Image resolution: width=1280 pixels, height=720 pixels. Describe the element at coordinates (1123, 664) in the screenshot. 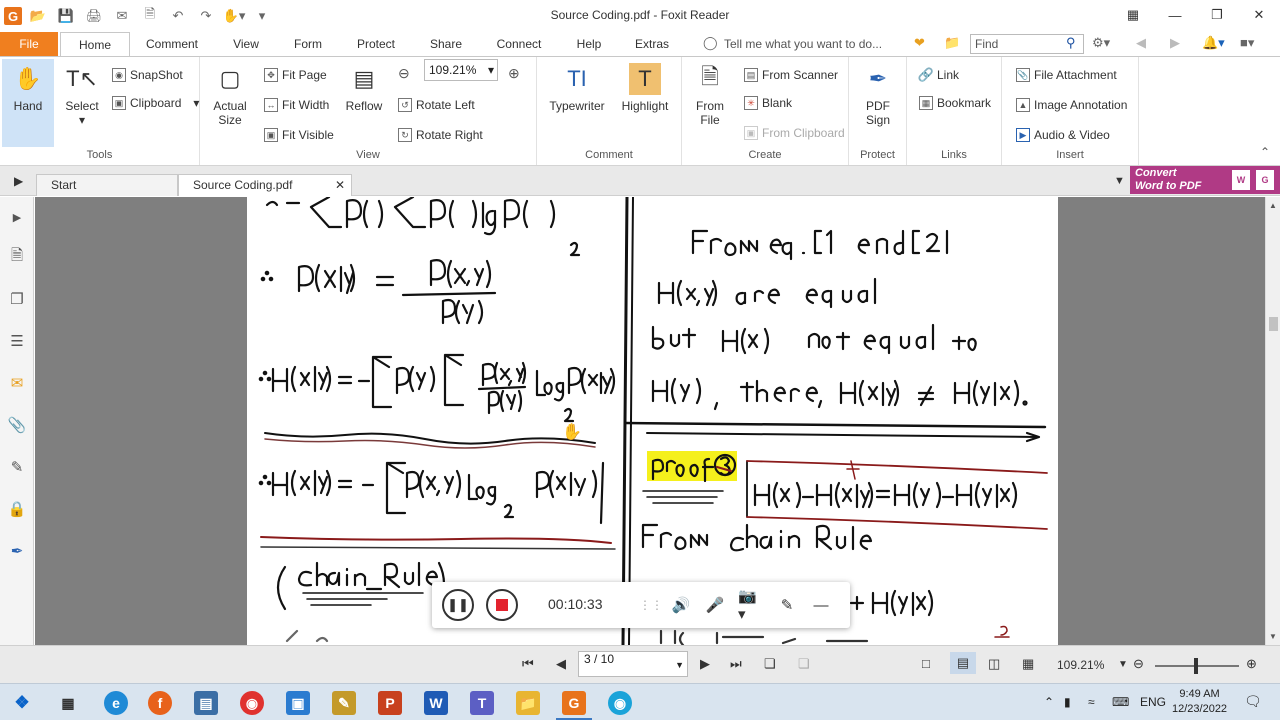

I see `zoom-dropdown-icon: ▼` at that location.